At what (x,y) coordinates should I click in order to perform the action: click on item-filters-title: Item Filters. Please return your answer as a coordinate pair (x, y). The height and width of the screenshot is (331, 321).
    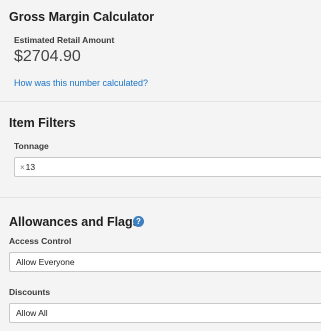
    Looking at the image, I should click on (42, 123).